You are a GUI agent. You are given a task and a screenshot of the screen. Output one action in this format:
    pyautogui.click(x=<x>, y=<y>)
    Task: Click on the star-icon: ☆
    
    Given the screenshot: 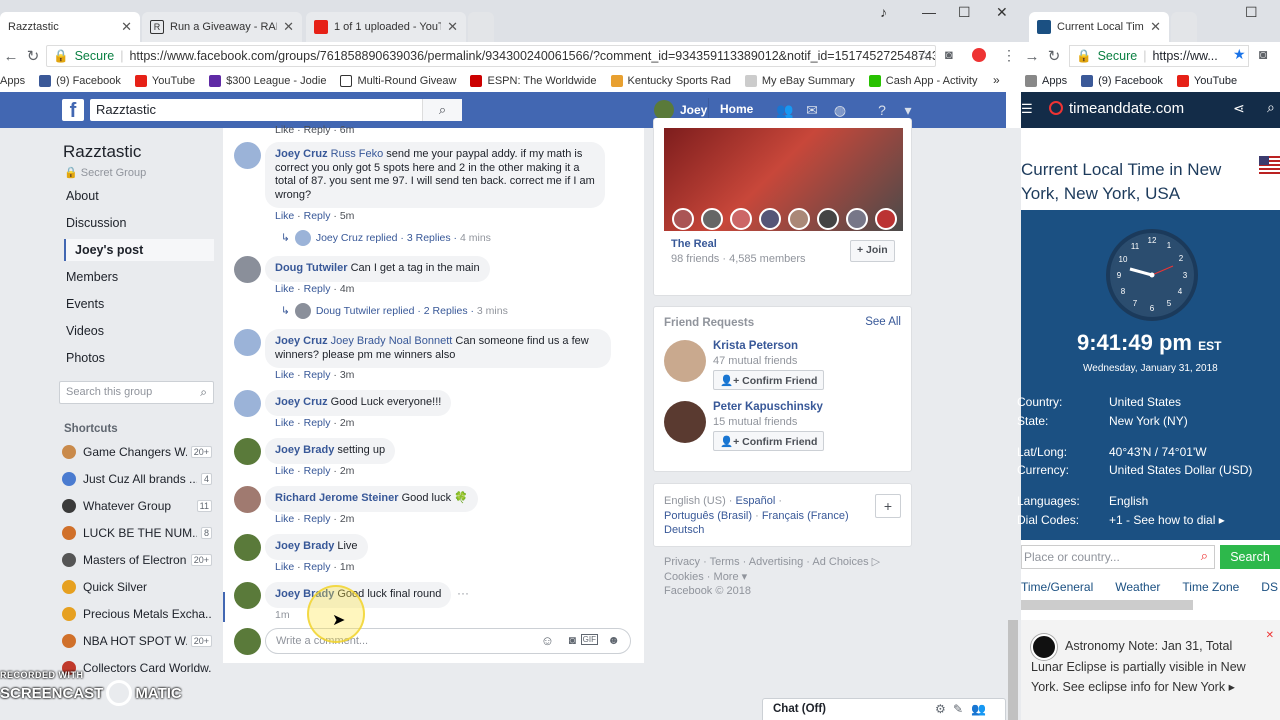 What is the action you would take?
    pyautogui.click(x=924, y=55)
    